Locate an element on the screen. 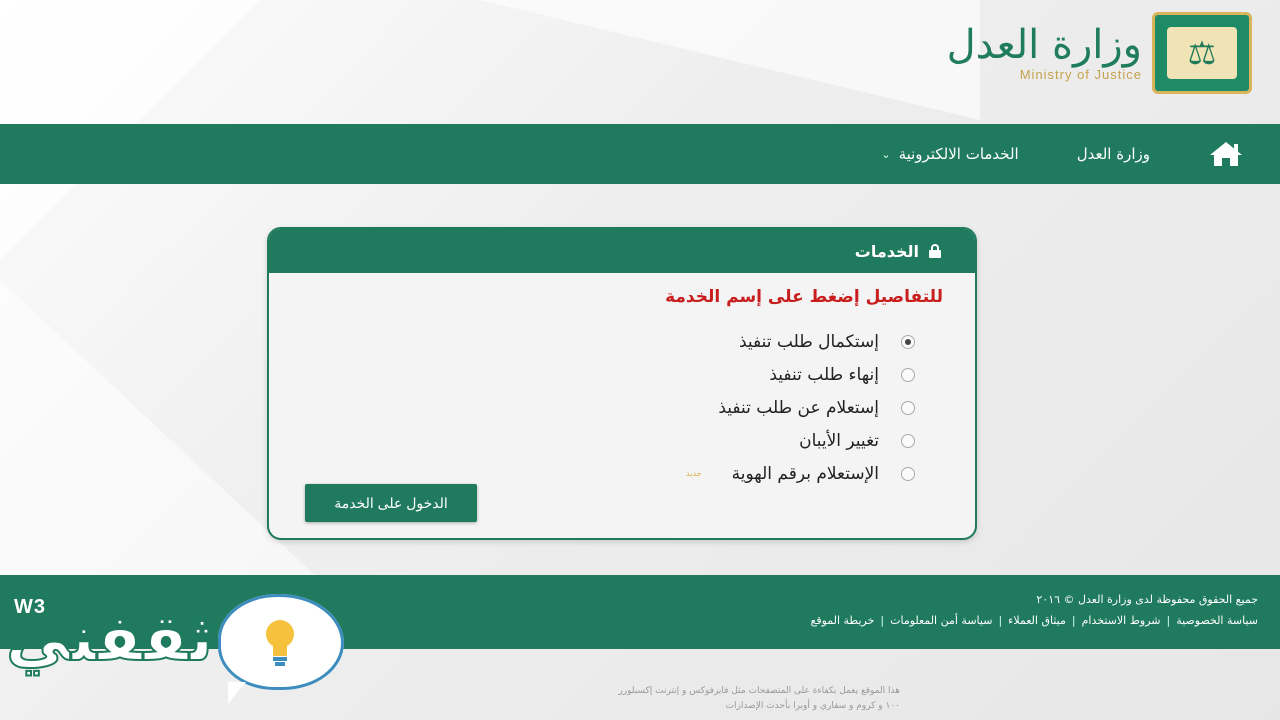 The height and width of the screenshot is (720, 1280). speech-bubble-icon is located at coordinates (281, 649).